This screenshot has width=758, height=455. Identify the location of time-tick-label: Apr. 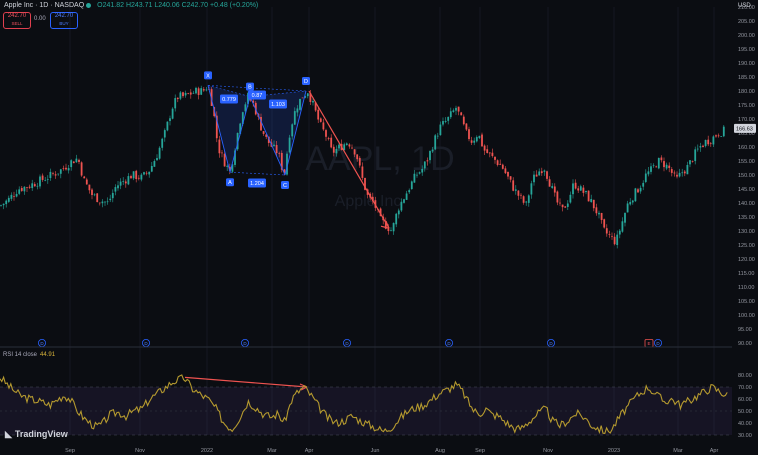
(309, 451).